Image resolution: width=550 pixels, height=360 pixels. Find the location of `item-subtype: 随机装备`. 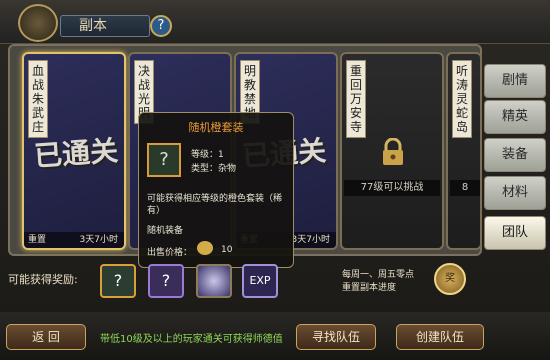

item-subtype: 随机装备 is located at coordinates (165, 231).